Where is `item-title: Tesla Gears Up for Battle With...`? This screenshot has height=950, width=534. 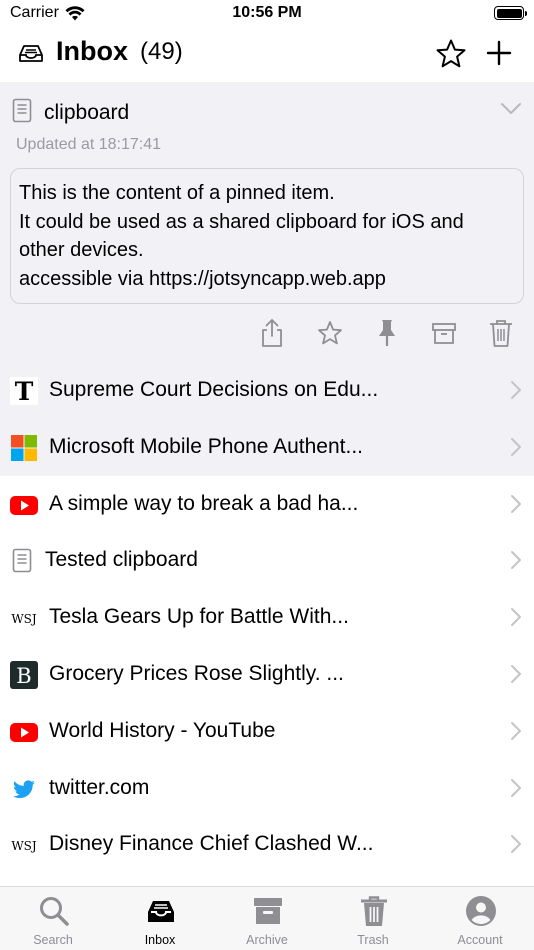 item-title: Tesla Gears Up for Battle With... is located at coordinates (199, 617).